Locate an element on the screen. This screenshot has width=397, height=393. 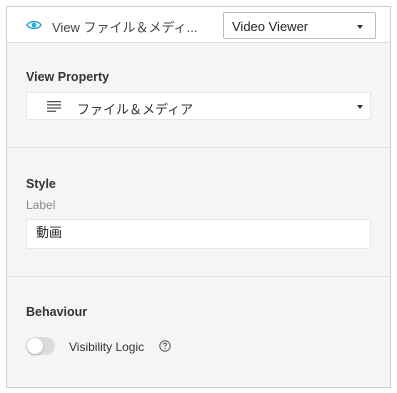
visibility-logic-toggle is located at coordinates (40, 346).